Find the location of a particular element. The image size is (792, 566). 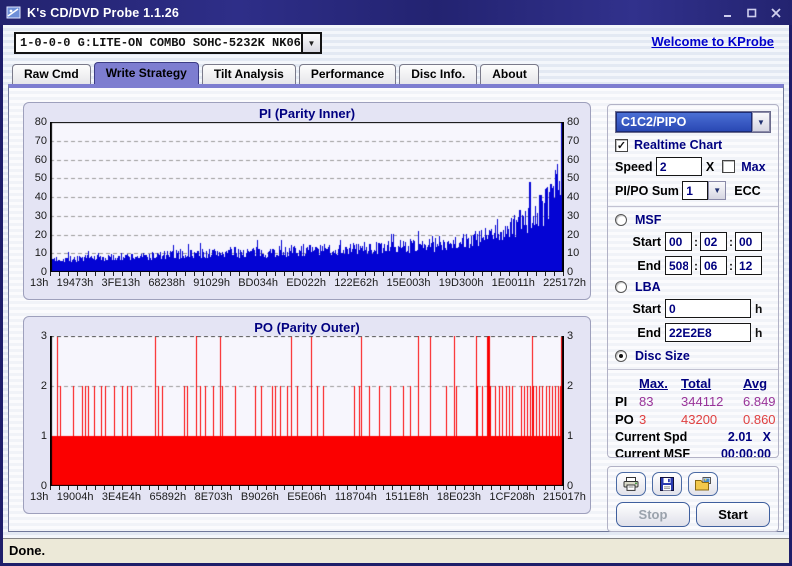

tab-tilt-analysis: Tilt Analysis is located at coordinates (248, 74).